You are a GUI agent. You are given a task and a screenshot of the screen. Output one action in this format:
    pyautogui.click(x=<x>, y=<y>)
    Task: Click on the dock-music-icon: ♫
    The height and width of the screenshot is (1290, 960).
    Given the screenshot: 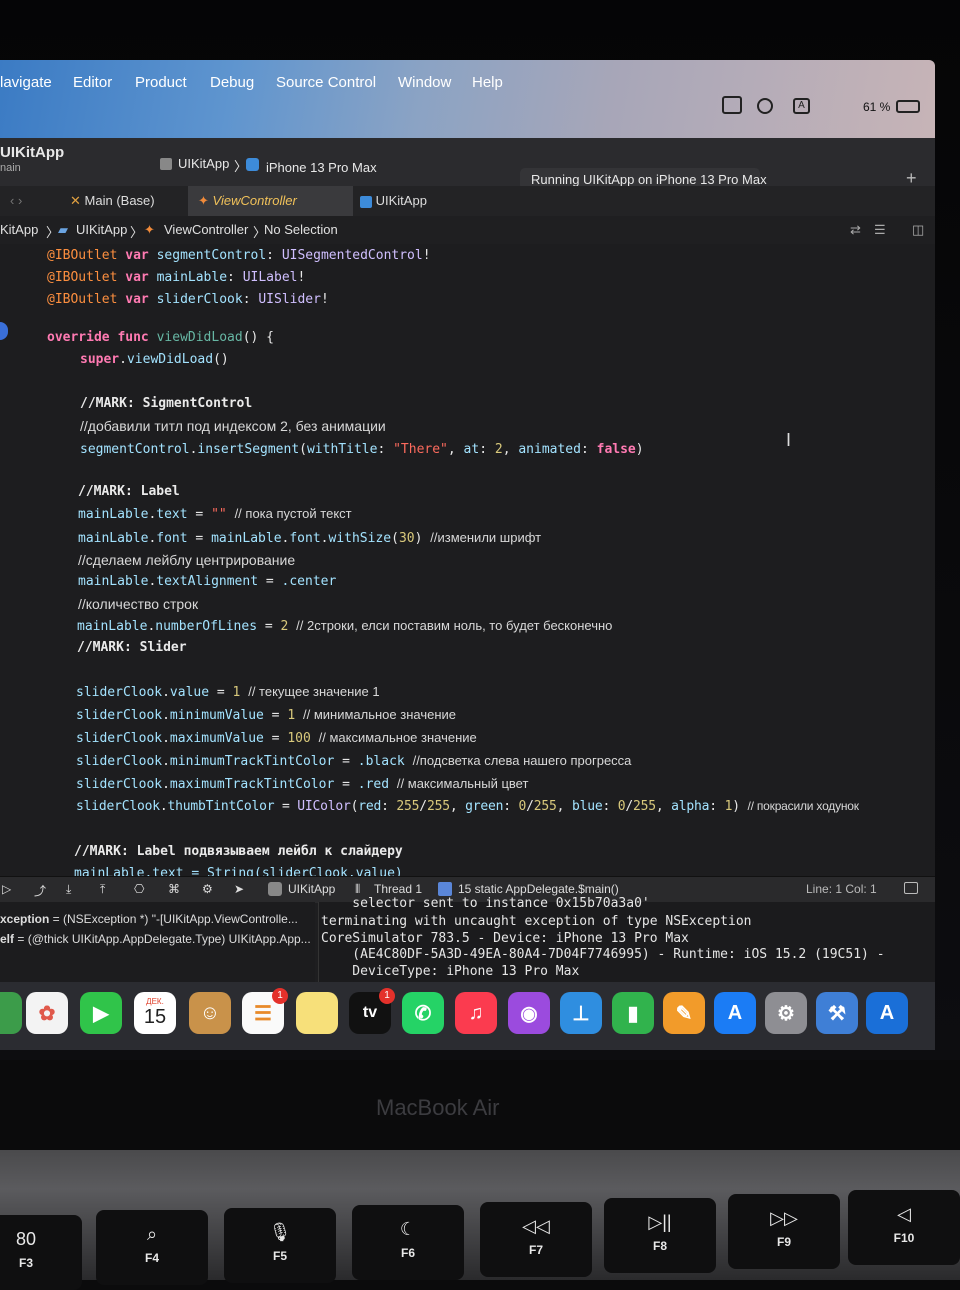 What is the action you would take?
    pyautogui.click(x=476, y=1013)
    